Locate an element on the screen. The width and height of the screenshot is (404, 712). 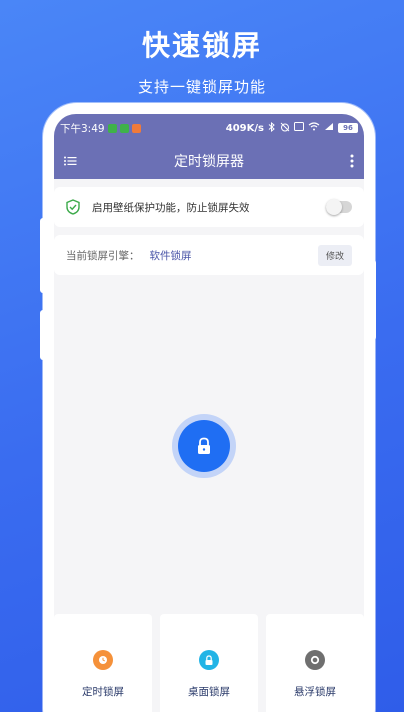
timed-lock-label: 定时锁屏 is located at coordinates (103, 692).